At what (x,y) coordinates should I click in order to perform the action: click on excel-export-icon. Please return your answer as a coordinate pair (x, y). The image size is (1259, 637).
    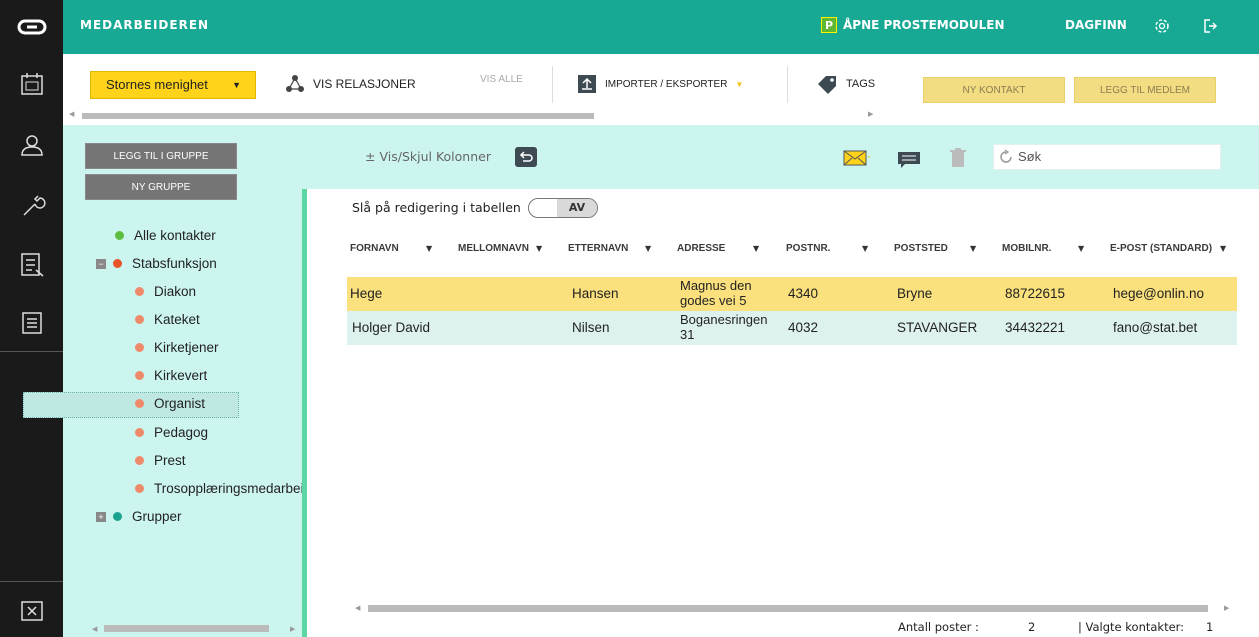
    Looking at the image, I should click on (32, 611).